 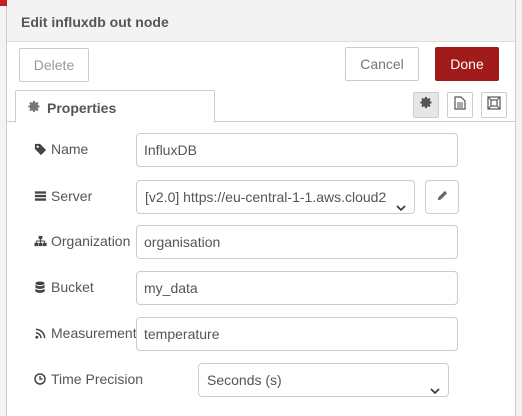 I want to click on node-appearance-button, so click(x=494, y=105).